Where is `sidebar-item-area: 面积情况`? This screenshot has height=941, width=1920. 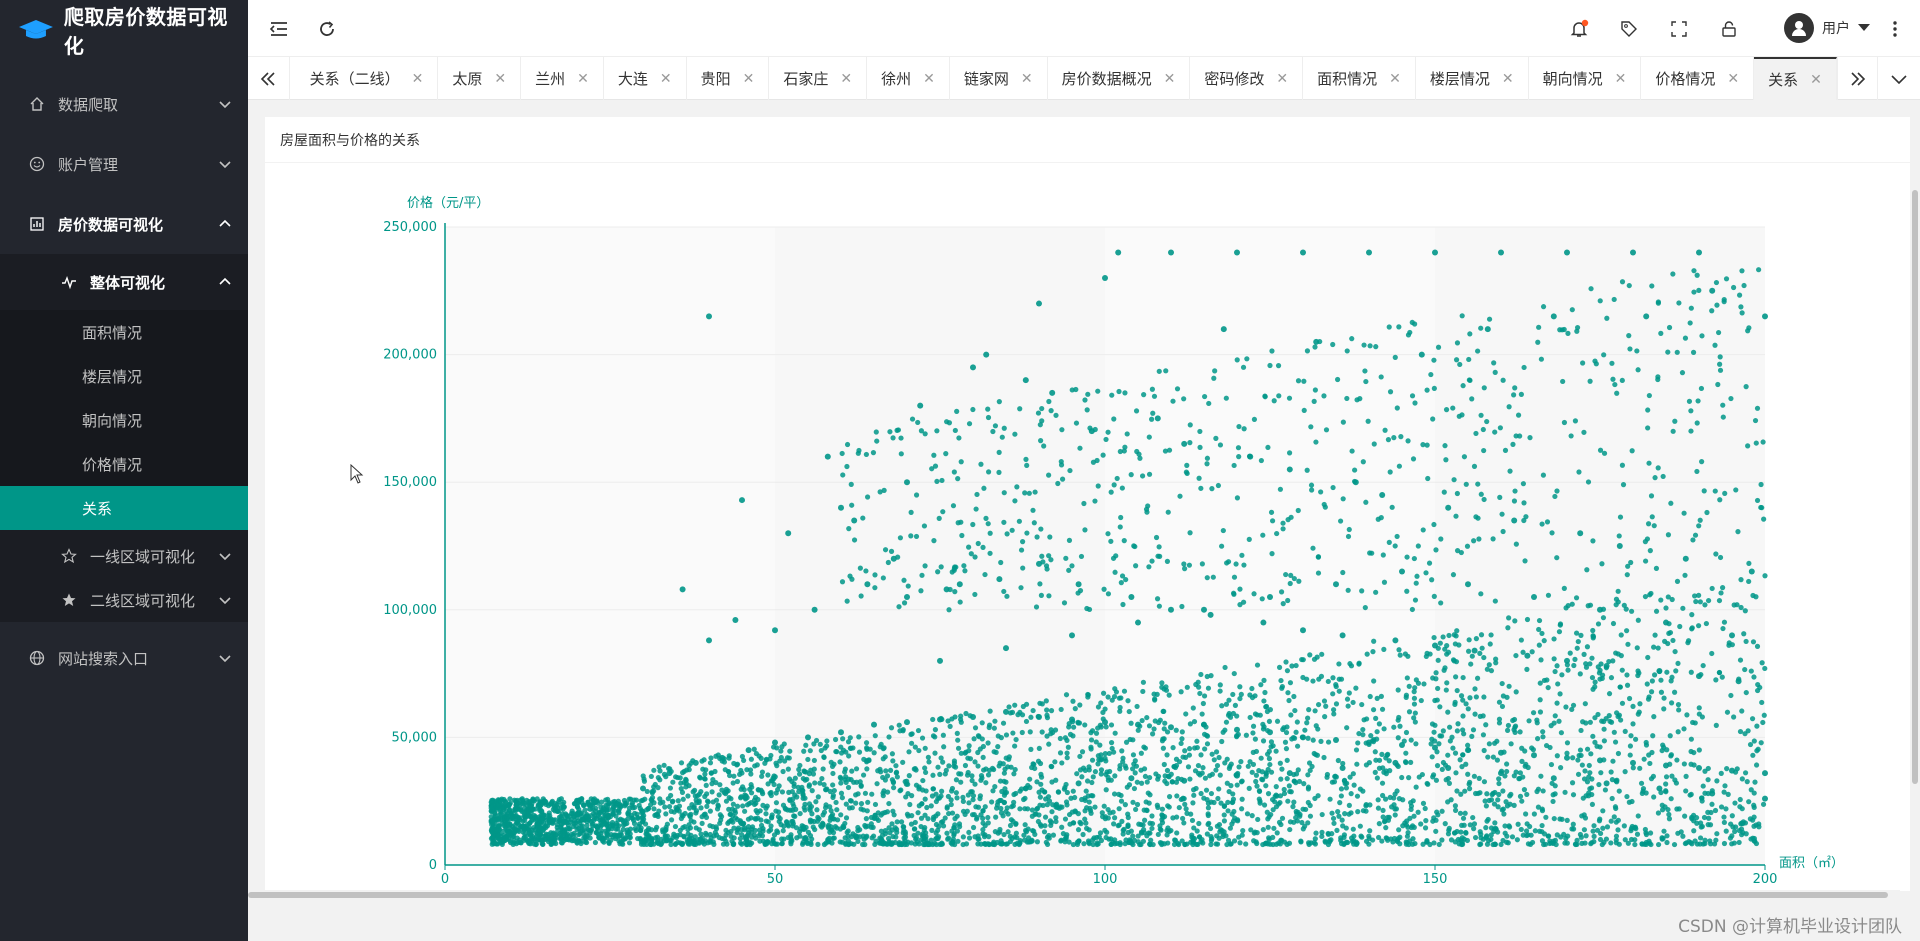
sidebar-item-area: 面积情况 is located at coordinates (124, 332).